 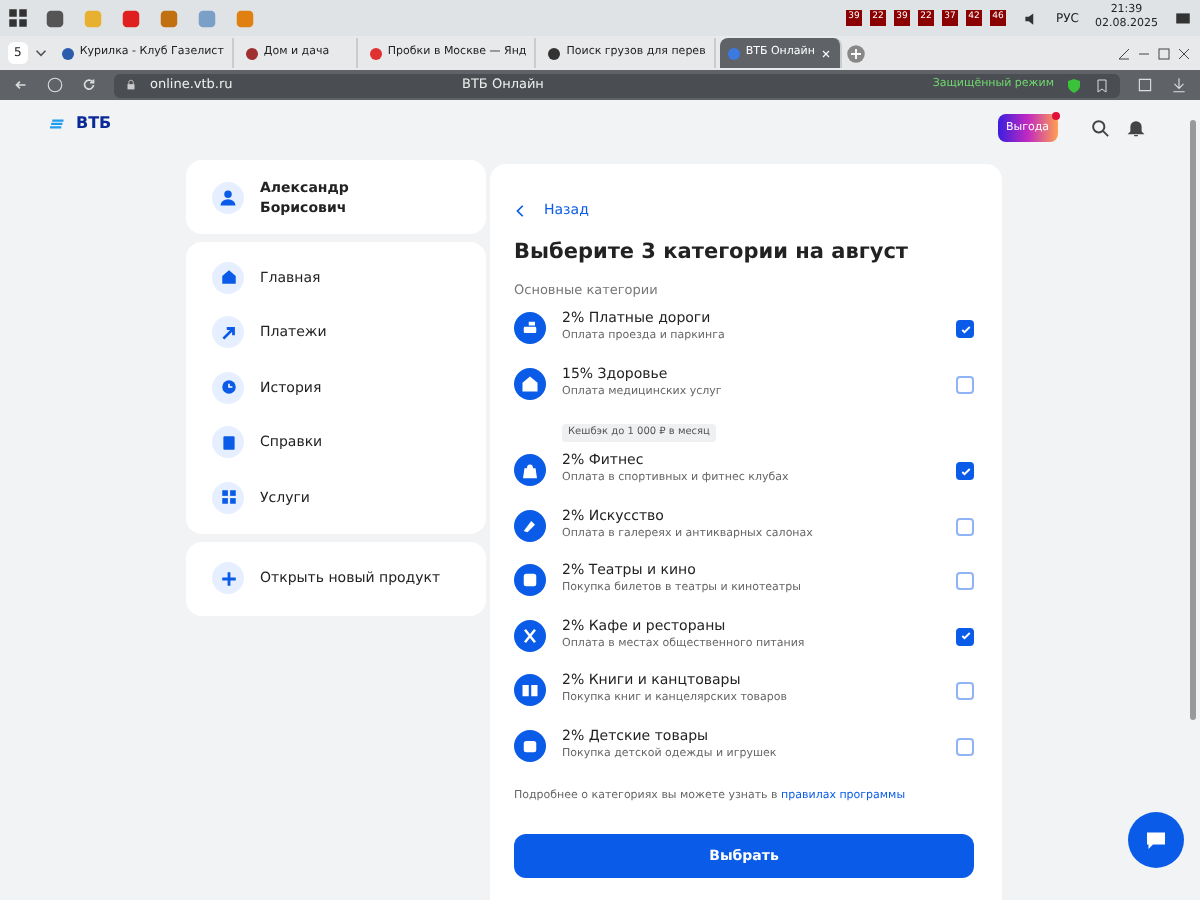 I want to click on windows-start-icon, so click(x=18, y=18).